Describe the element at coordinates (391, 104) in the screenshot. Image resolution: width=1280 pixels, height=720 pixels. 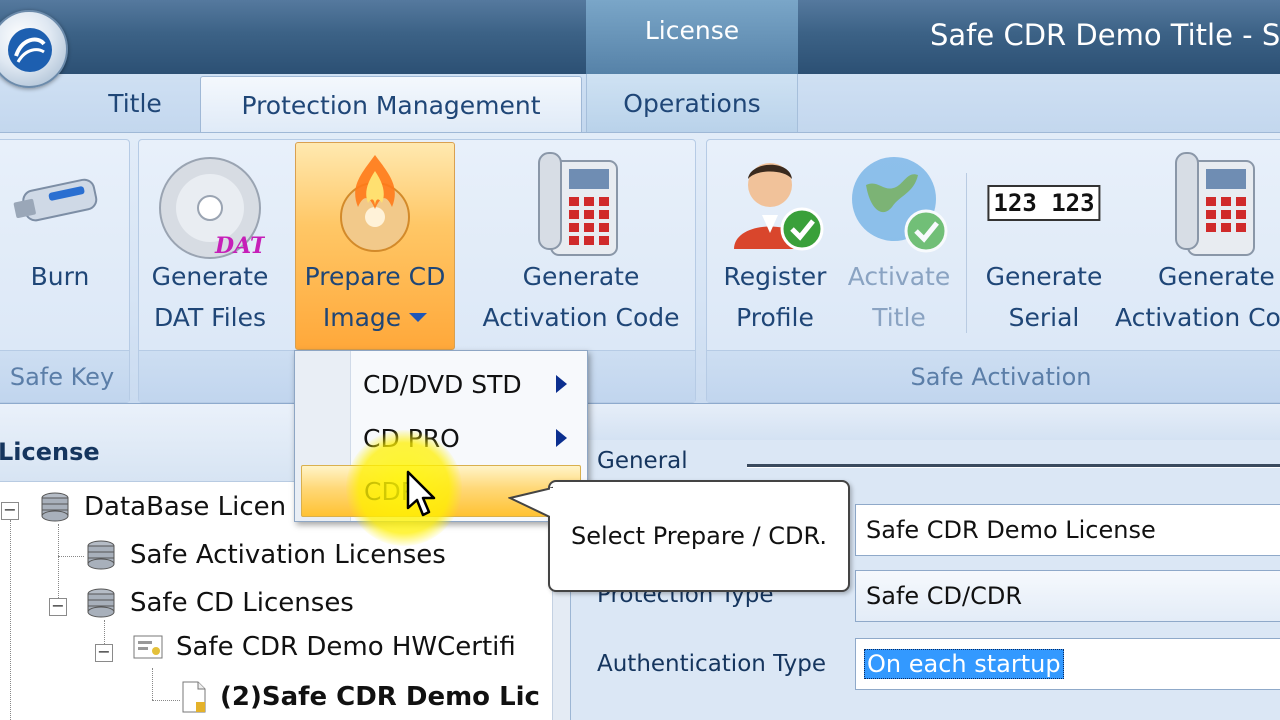
I see `tab-protection-management: Protection Management` at that location.